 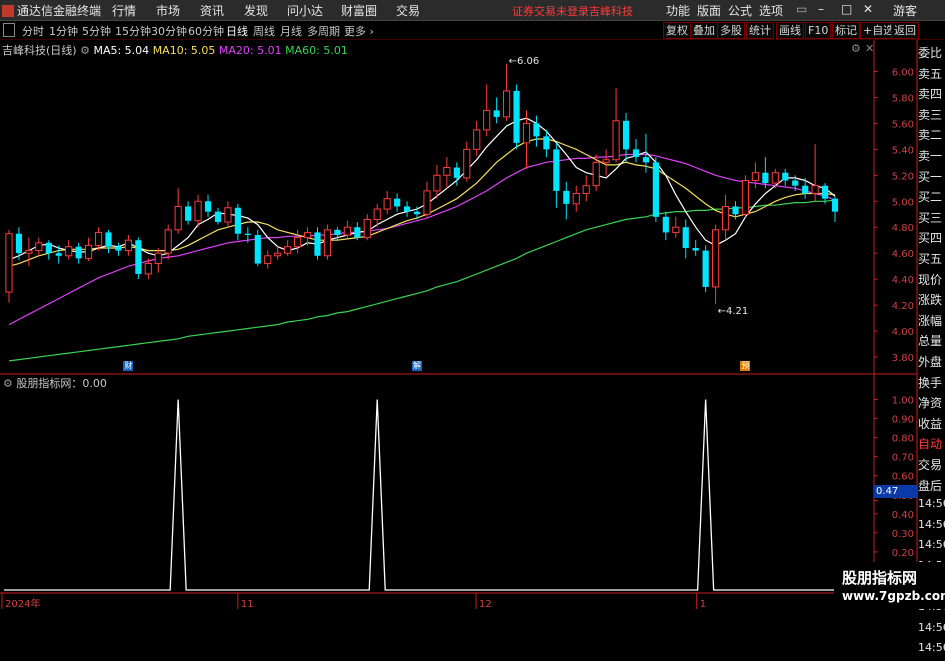 I want to click on event-marker-unlock: 解, so click(x=417, y=366).